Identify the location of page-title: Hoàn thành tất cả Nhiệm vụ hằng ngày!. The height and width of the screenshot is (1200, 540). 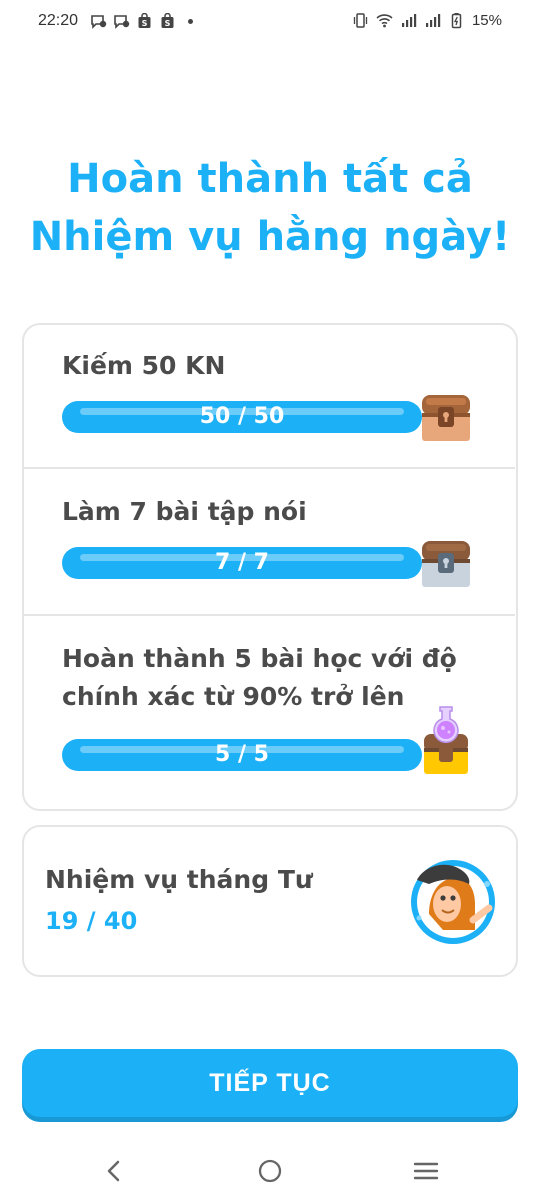
(270, 208).